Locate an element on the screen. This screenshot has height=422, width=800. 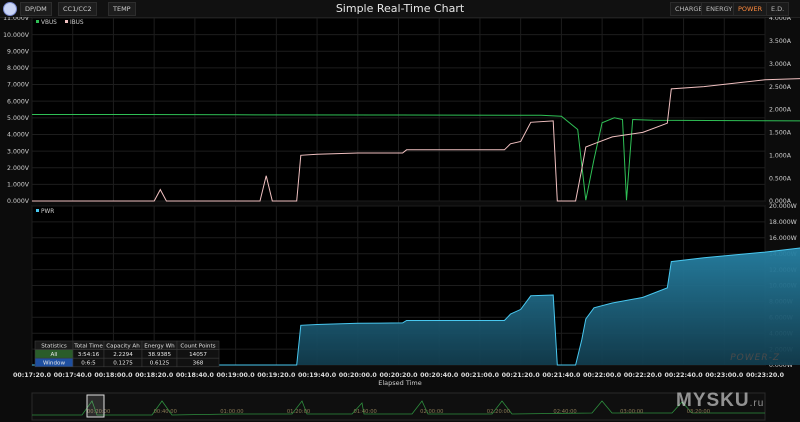
top-y-right-tick-label: 1.000A is located at coordinates (780, 155).